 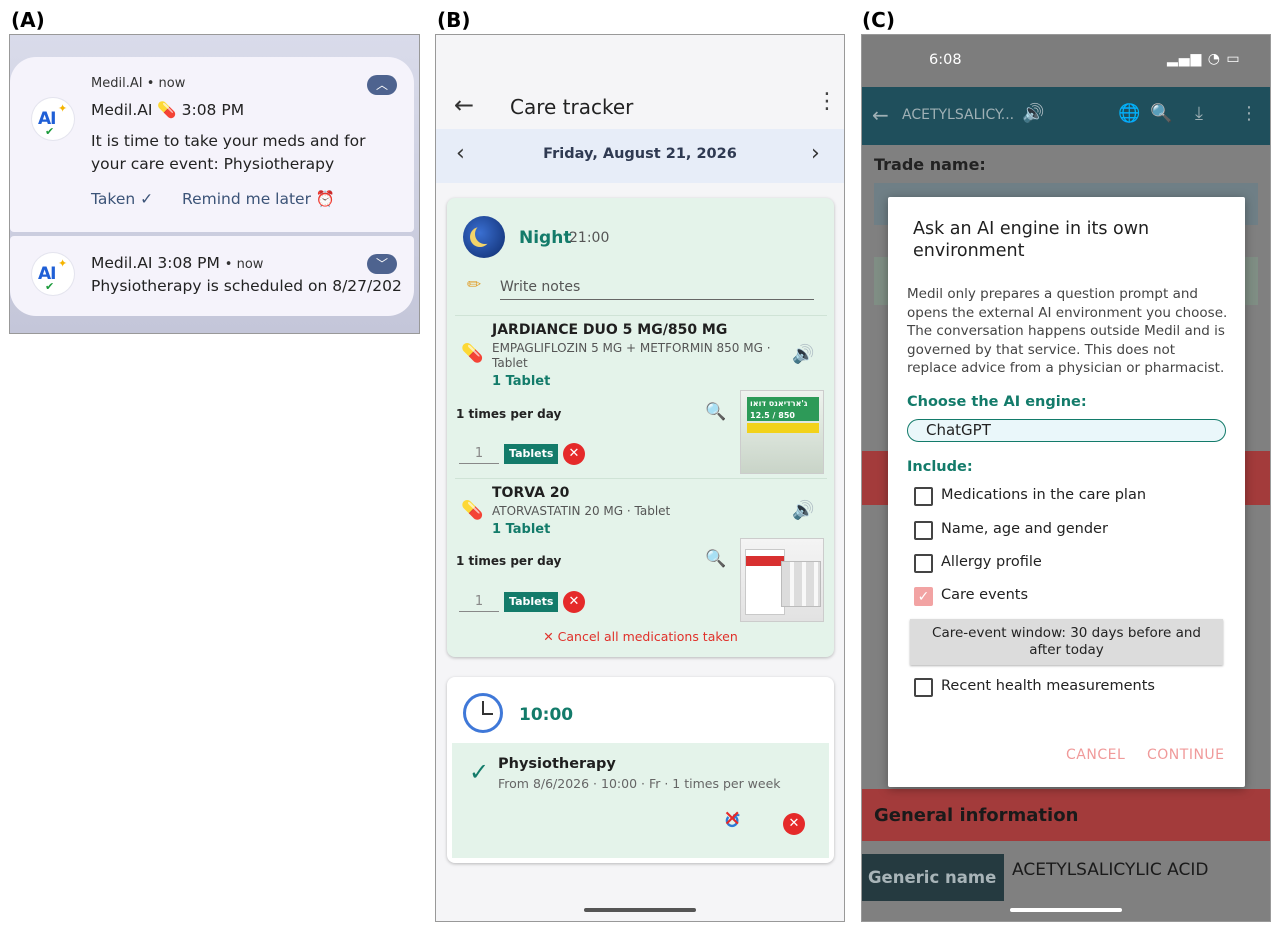 What do you see at coordinates (1186, 755) in the screenshot?
I see `continue-button: CONTINUE` at bounding box center [1186, 755].